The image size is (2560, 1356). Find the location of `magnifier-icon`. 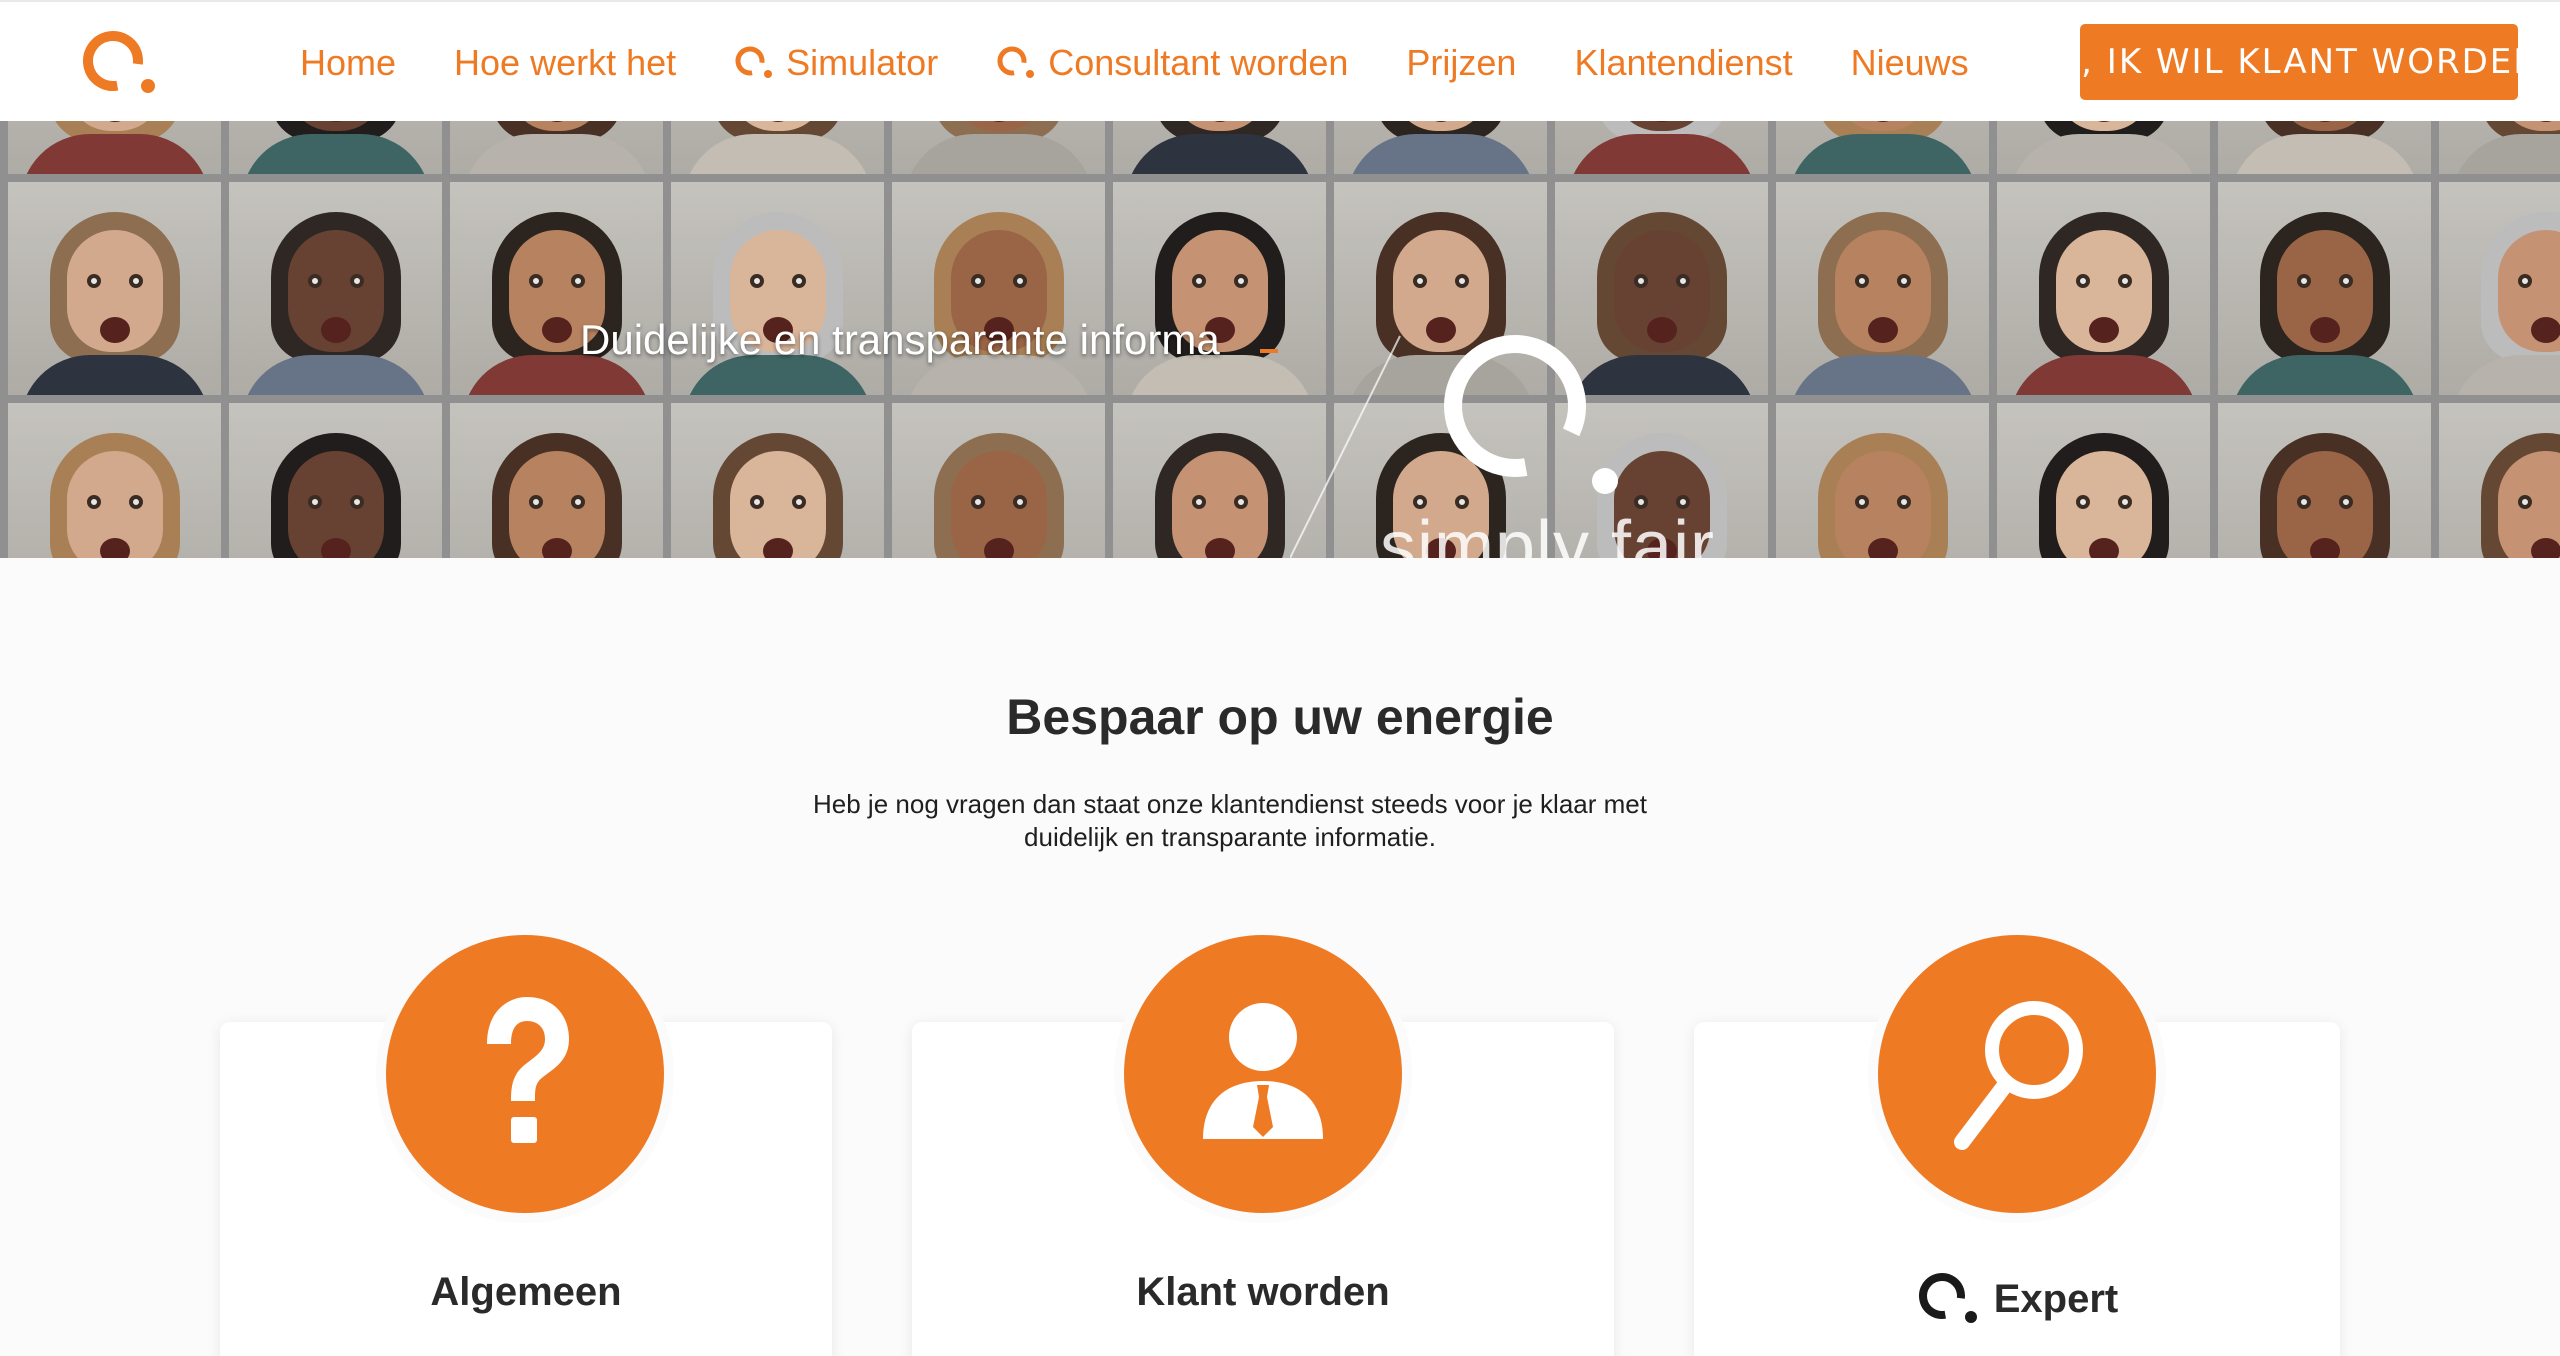

magnifier-icon is located at coordinates (2018, 1075).